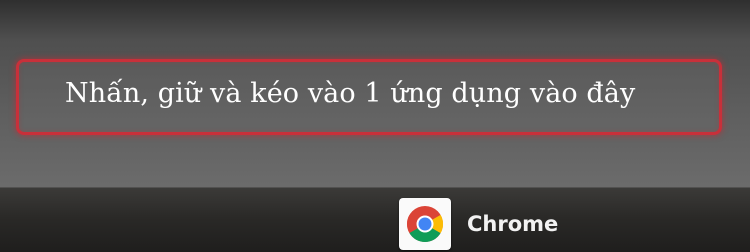 Image resolution: width=750 pixels, height=252 pixels. I want to click on dock-app-chrome: Chrome, so click(478, 224).